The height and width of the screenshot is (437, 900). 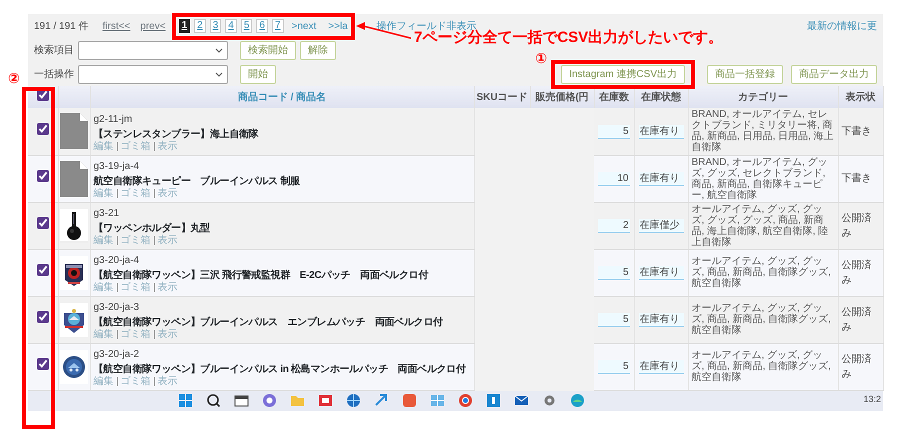 I want to click on page-link: 4, so click(x=231, y=26).